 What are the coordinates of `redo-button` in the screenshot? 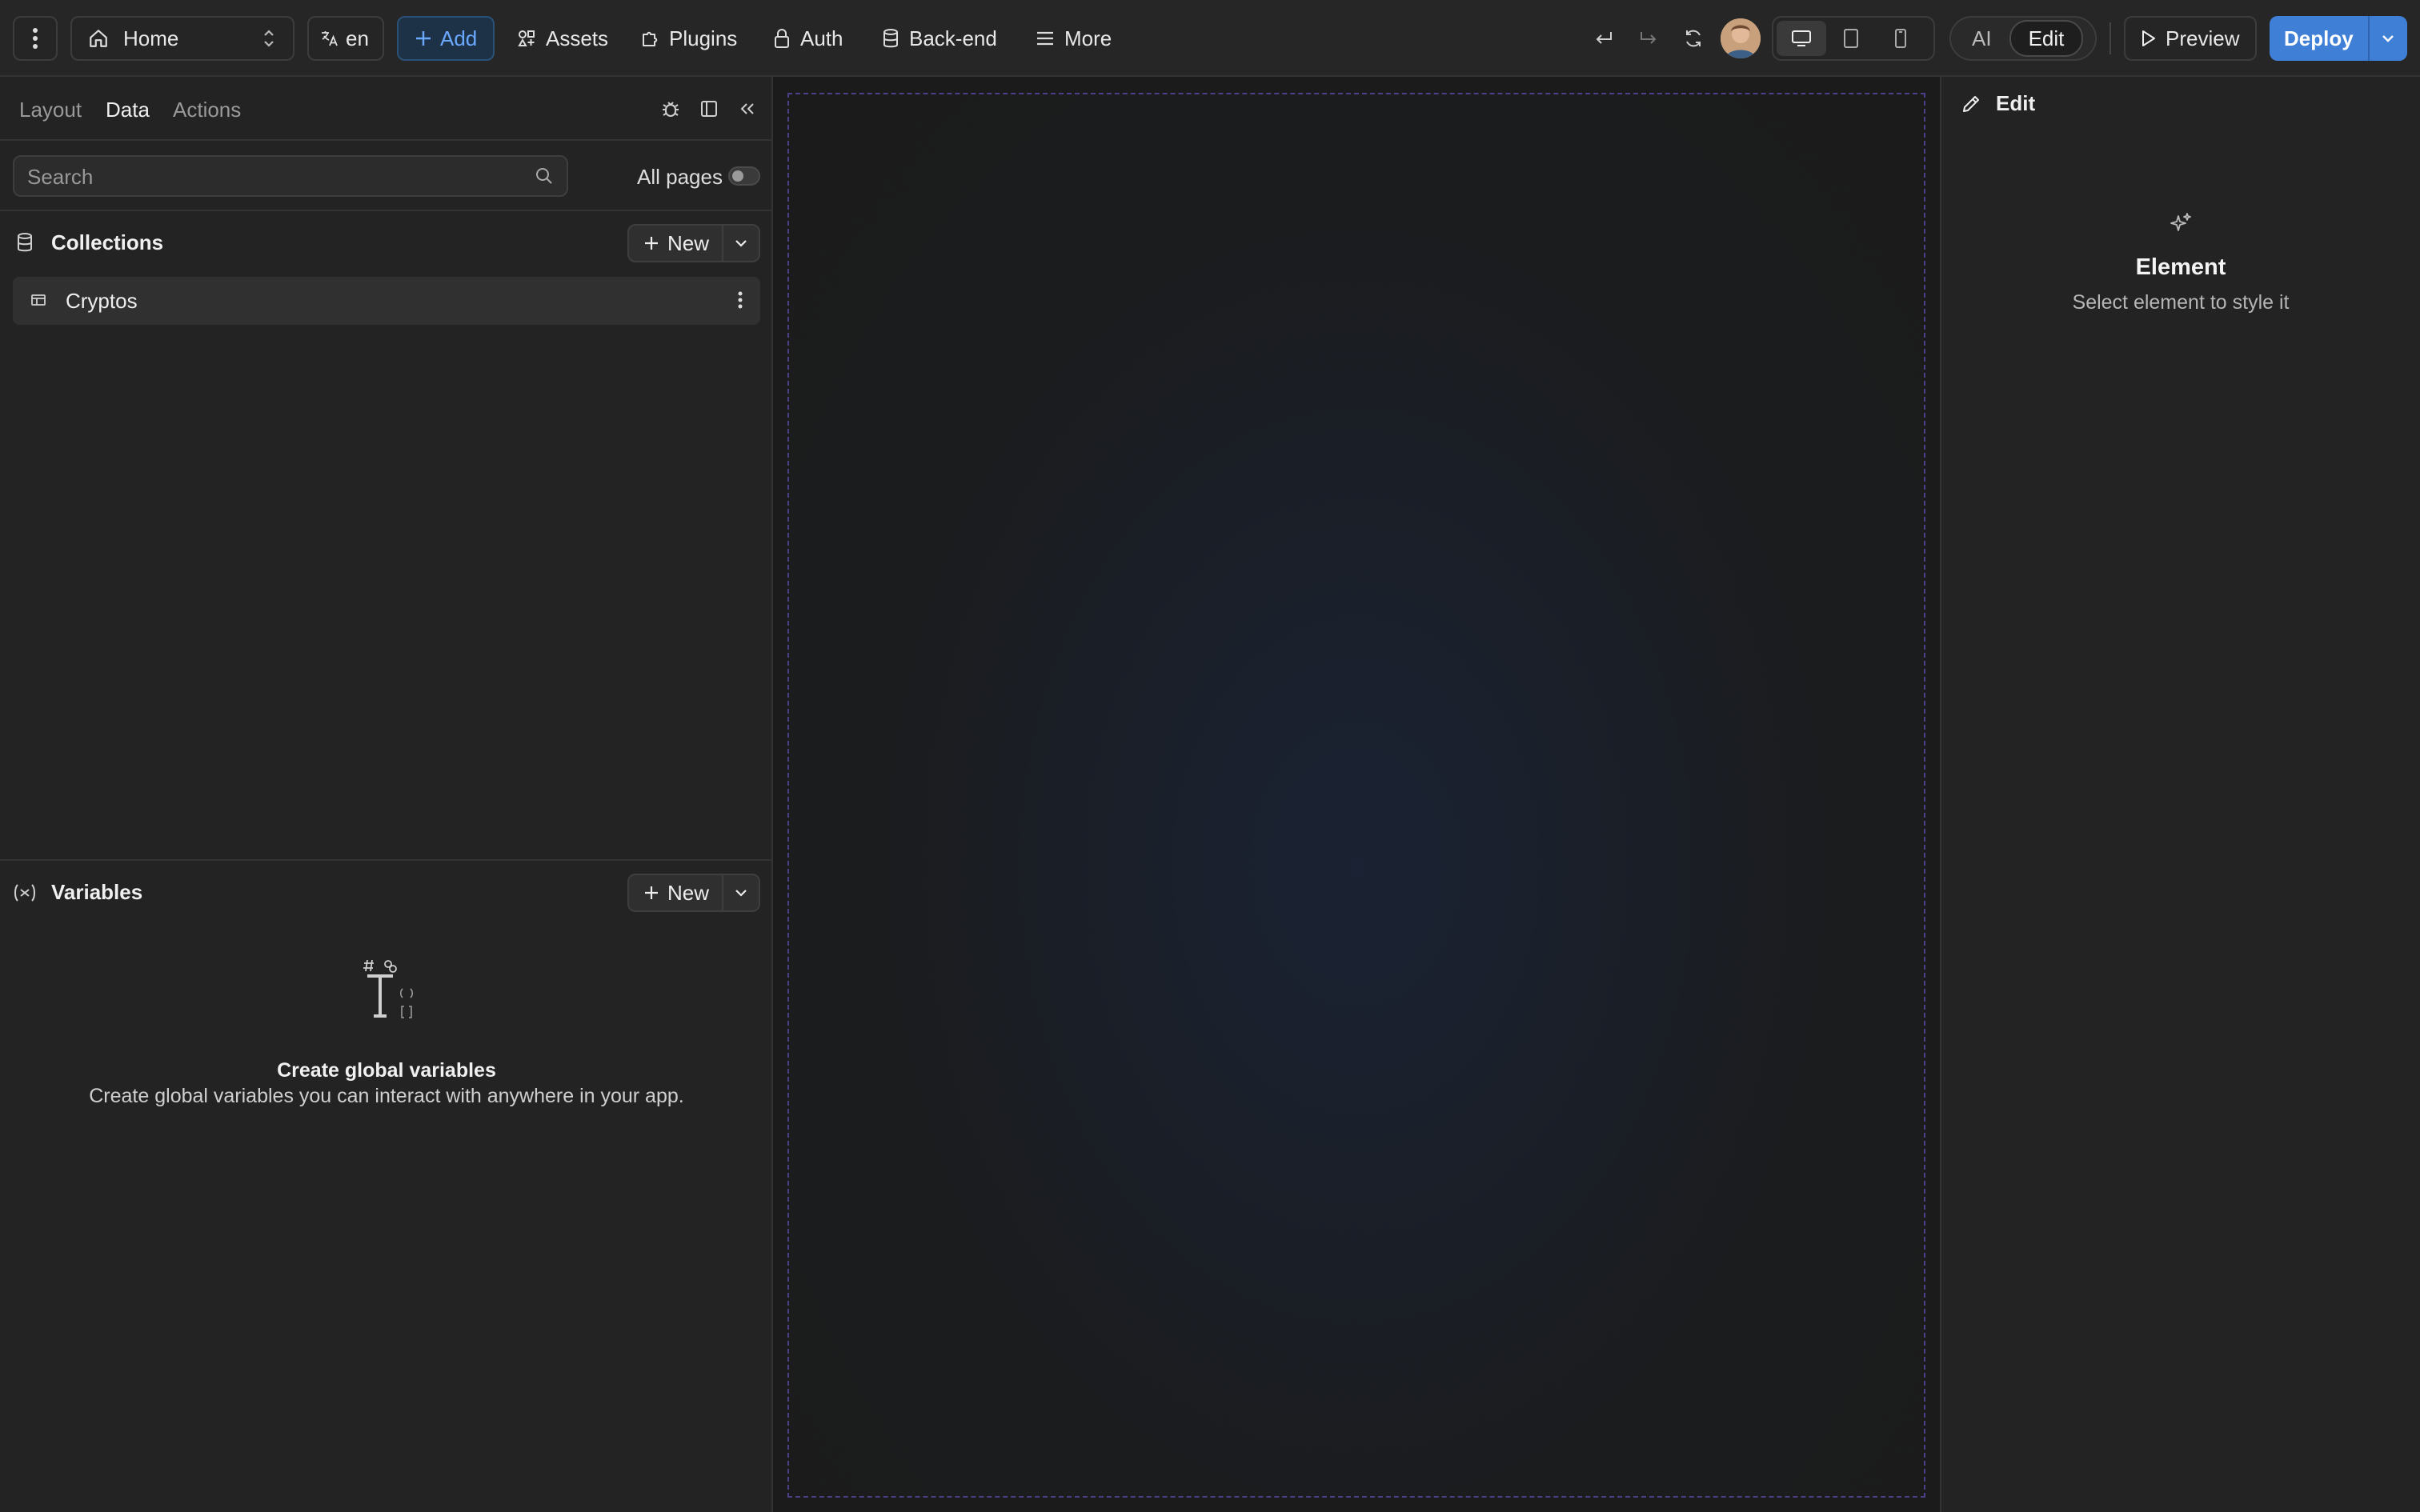 It's located at (1648, 38).